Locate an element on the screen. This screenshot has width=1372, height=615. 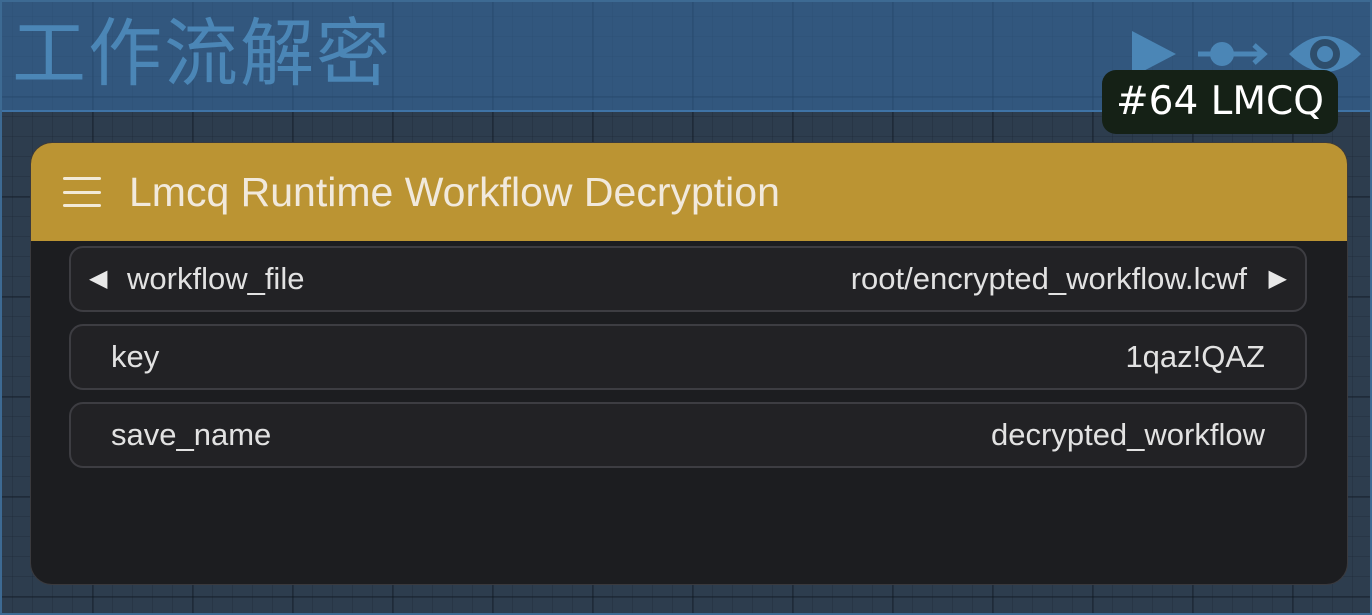
node-title: Lmcq Runtime Workflow Decryption is located at coordinates (454, 191).